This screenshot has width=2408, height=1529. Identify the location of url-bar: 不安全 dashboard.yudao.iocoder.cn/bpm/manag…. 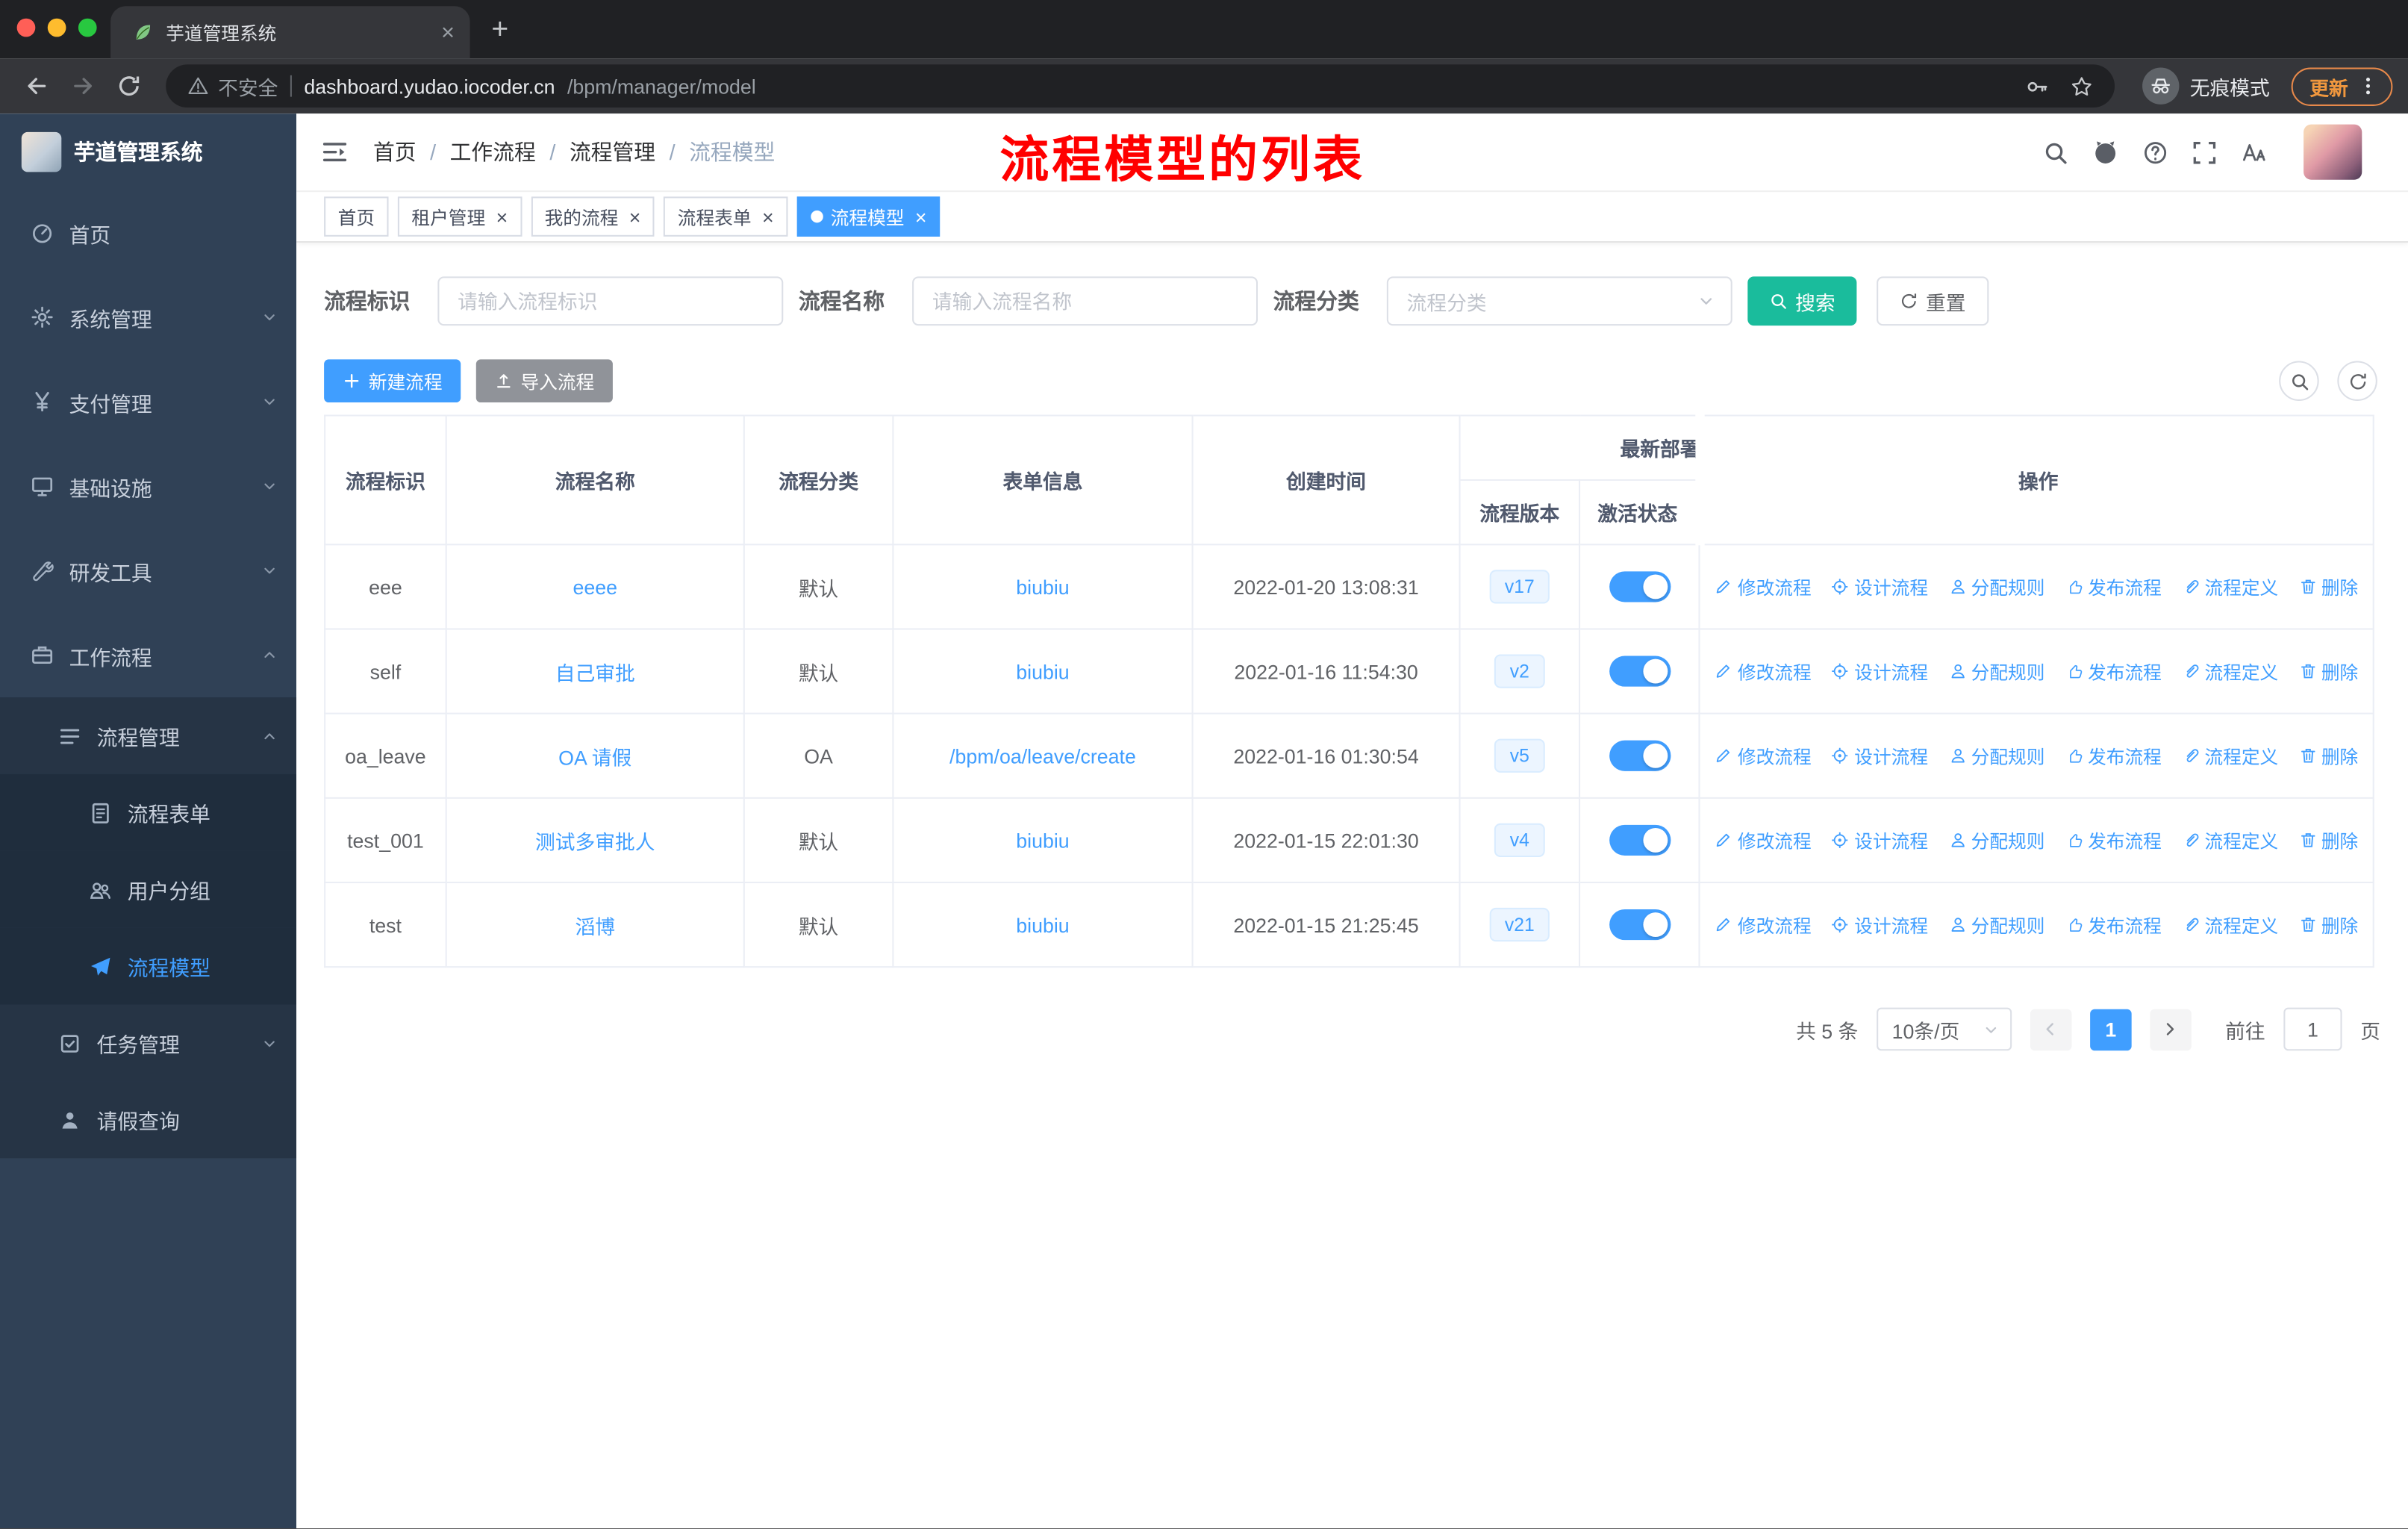
(1140, 86).